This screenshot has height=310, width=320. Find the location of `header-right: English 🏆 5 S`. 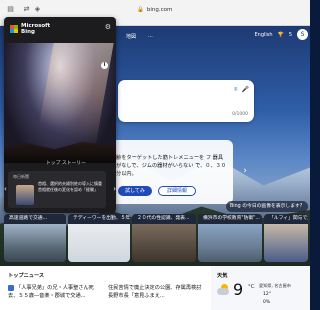

header-right: English 🏆 5 S is located at coordinates (281, 34).